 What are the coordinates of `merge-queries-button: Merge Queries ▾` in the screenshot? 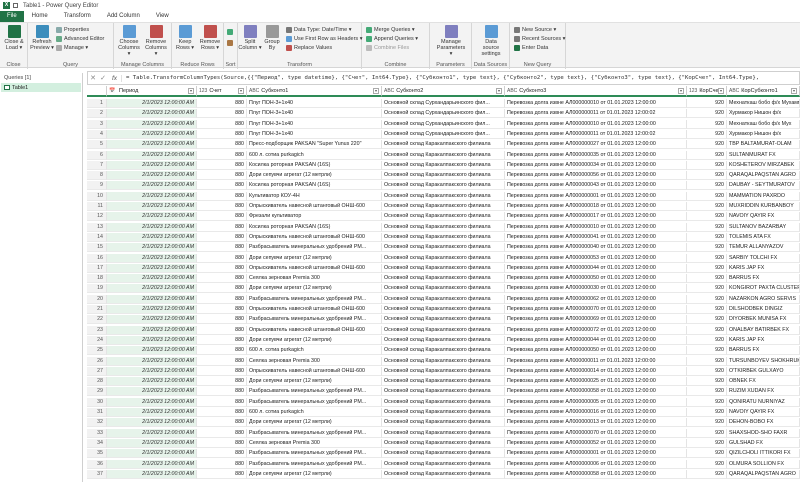 It's located at (390, 30).